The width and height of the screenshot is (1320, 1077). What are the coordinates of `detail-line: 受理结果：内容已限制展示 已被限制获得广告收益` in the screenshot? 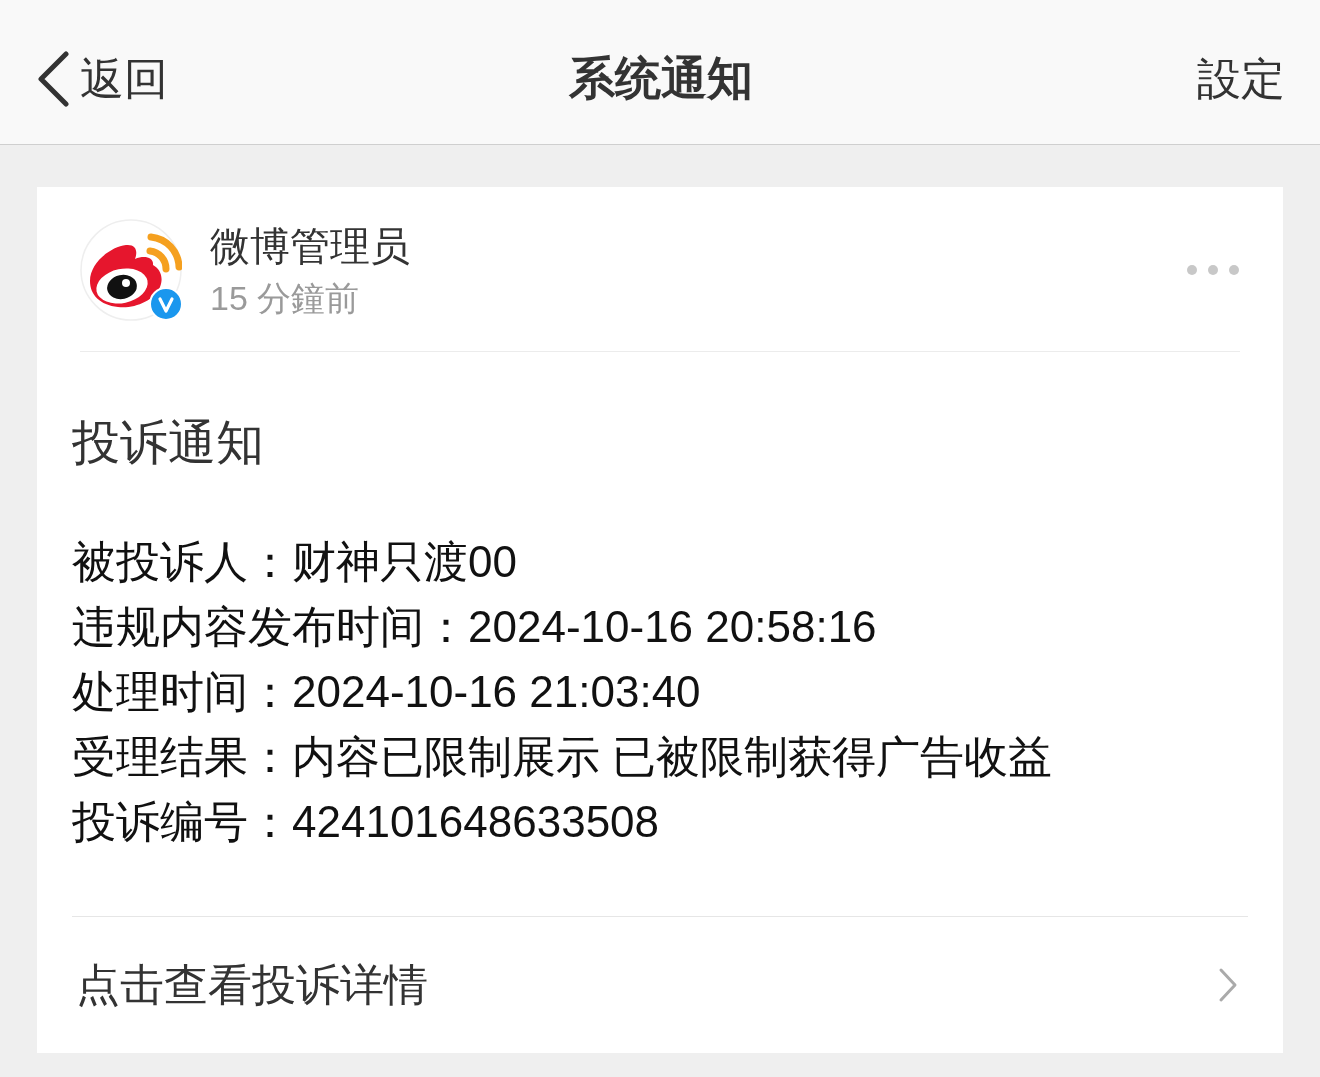 It's located at (563, 757).